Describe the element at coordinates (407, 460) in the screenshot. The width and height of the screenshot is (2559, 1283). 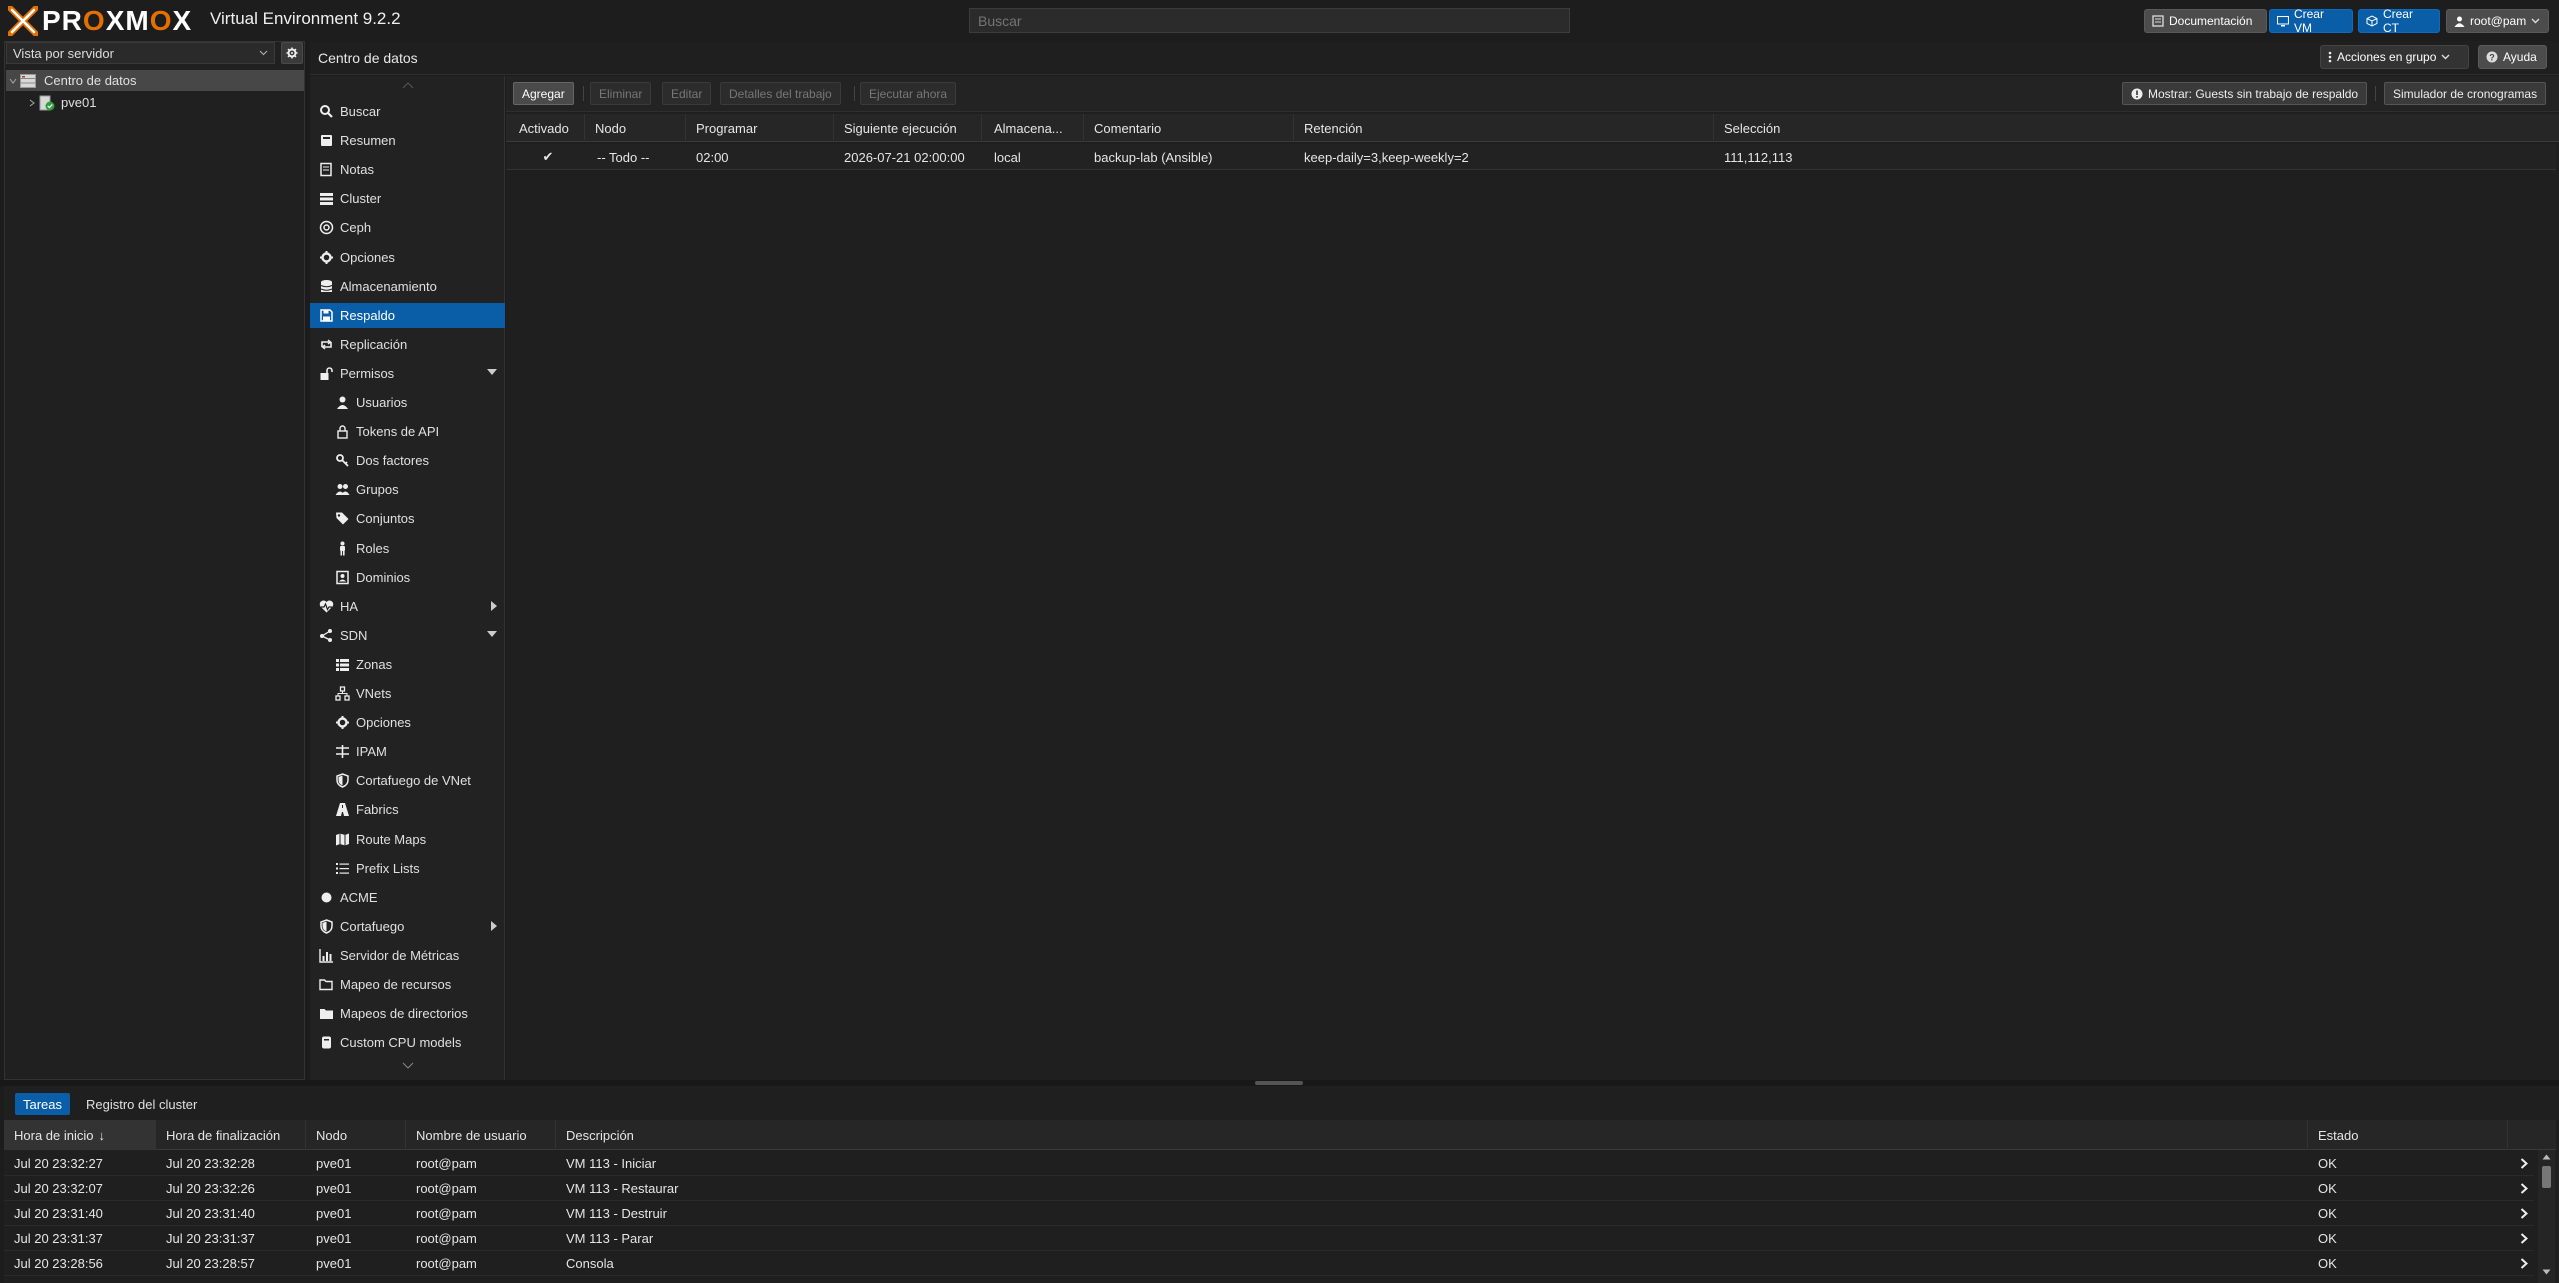
I see `nav-item-dos-factores: Dos factores` at that location.